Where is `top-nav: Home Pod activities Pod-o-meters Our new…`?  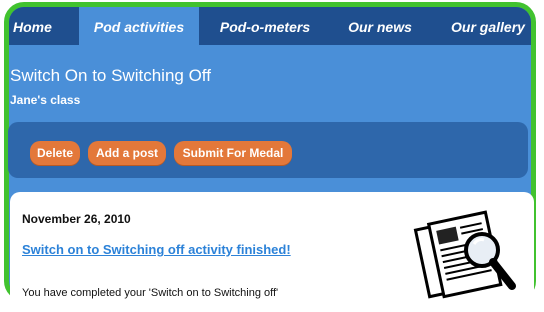 top-nav: Home Pod activities Pod-o-meters Our new… is located at coordinates (270, 26).